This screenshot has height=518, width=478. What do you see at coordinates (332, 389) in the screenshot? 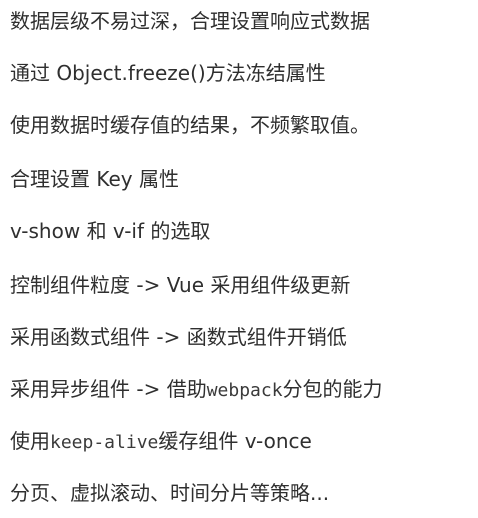
I see `tip-line-8-suffix: 分包的能力` at bounding box center [332, 389].